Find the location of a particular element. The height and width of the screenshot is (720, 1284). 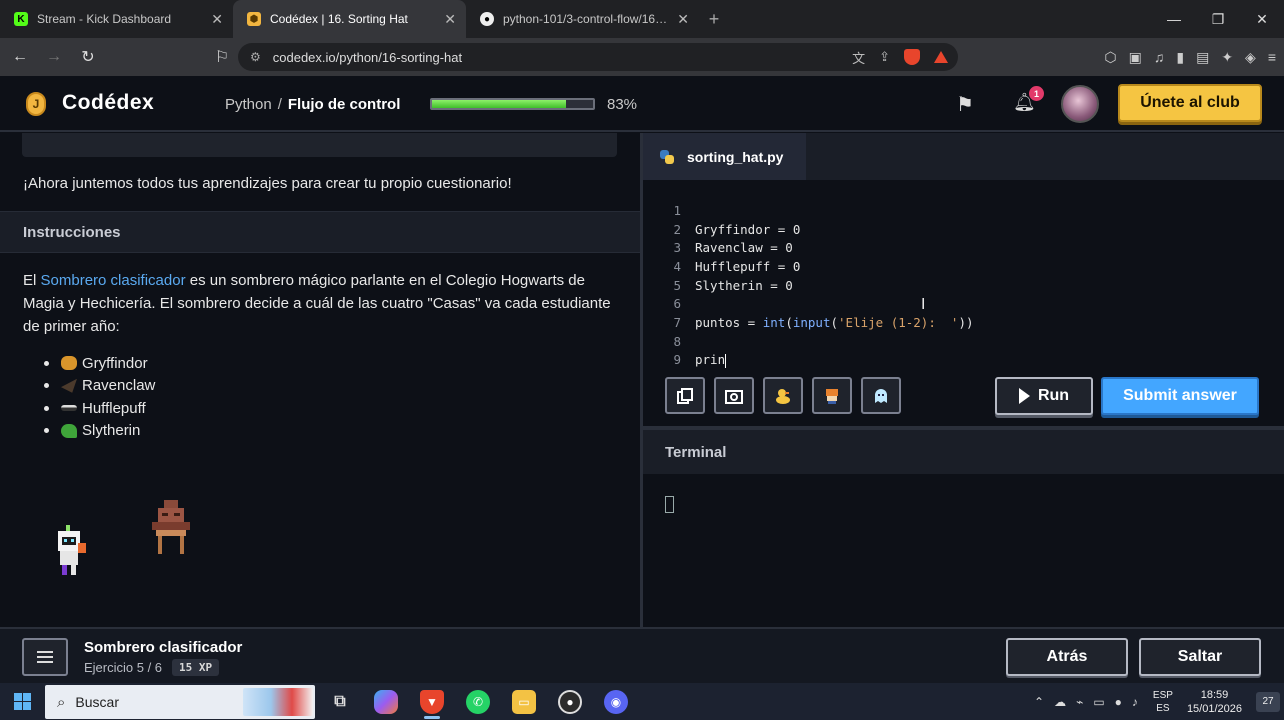

screenshot-button is located at coordinates (734, 395).